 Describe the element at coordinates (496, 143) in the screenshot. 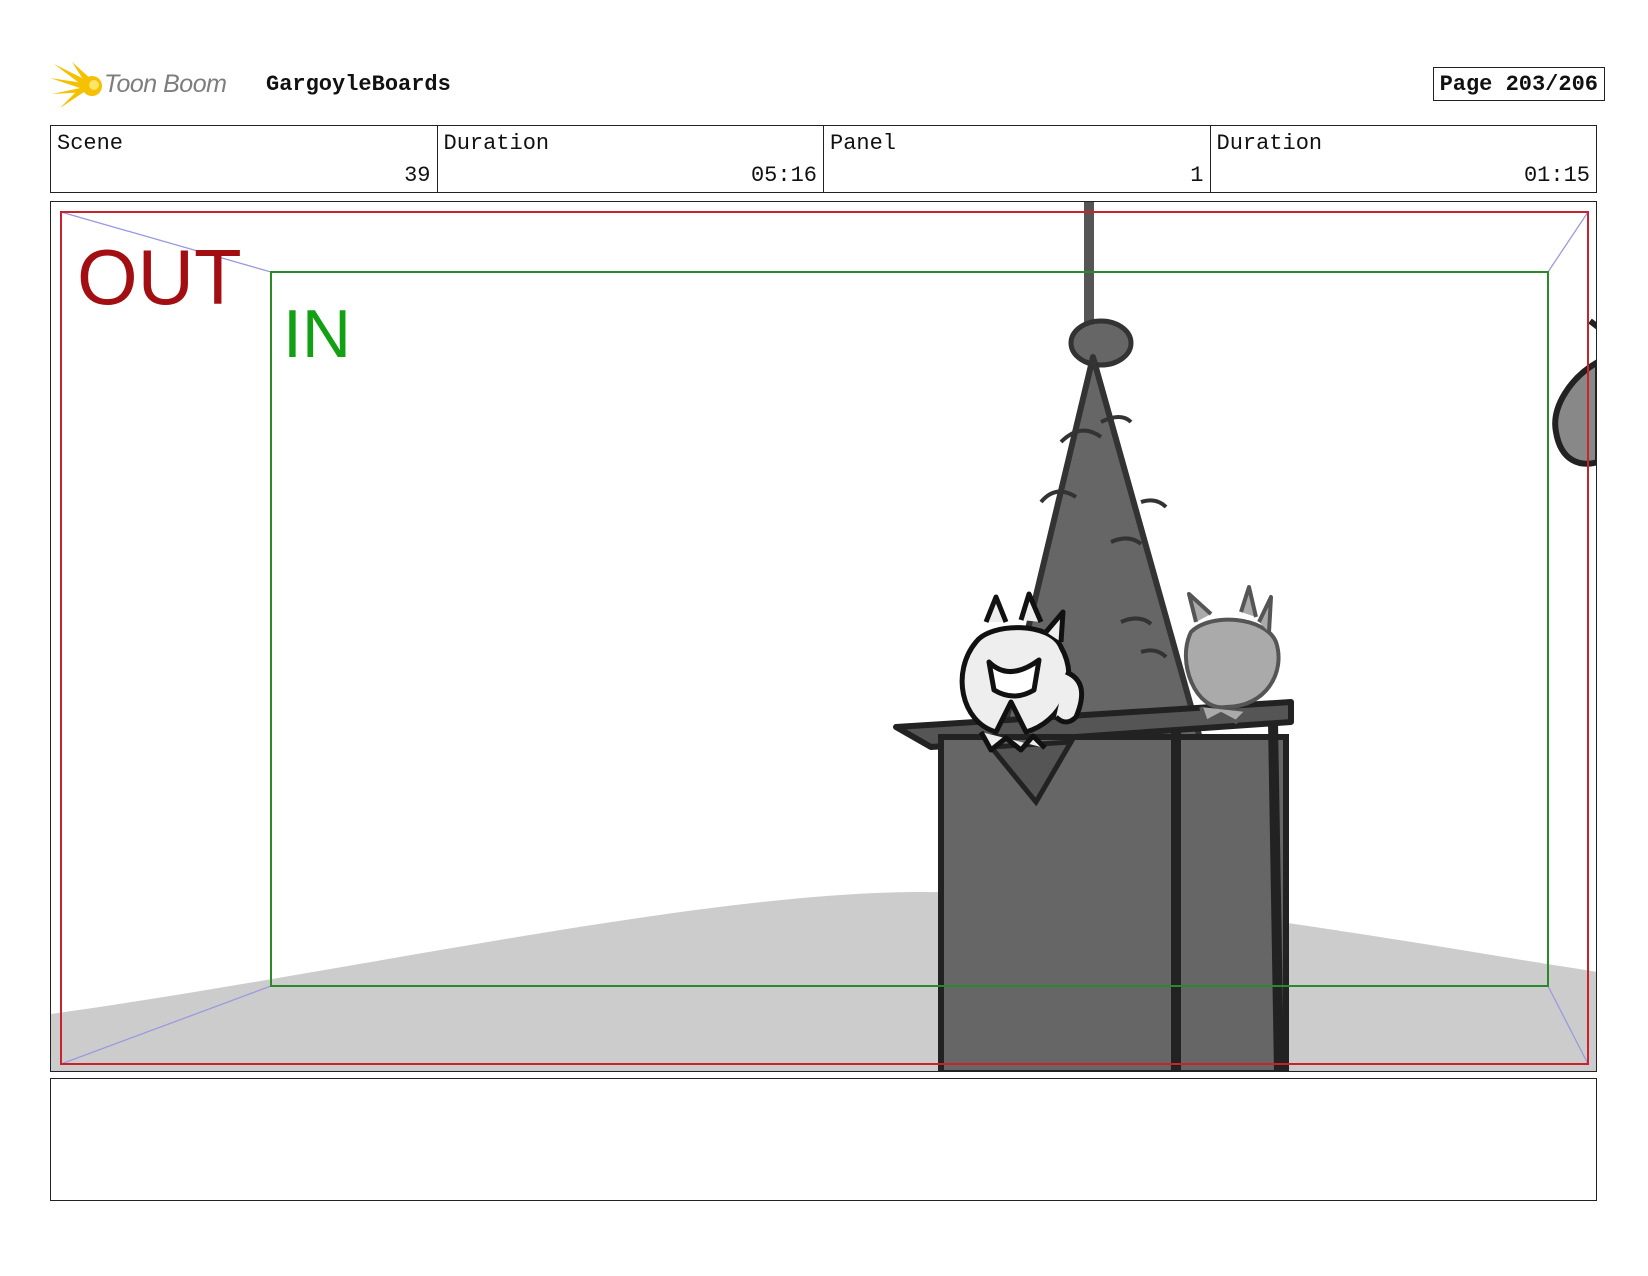

I see `scene-duration-label: Duration` at that location.